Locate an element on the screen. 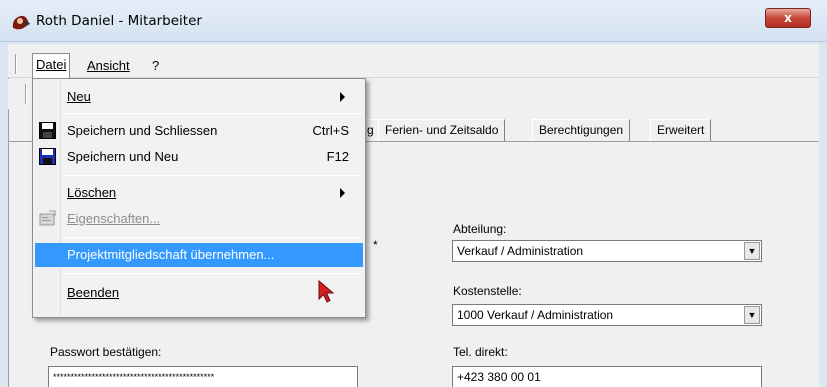  required-marker: * is located at coordinates (375, 245).